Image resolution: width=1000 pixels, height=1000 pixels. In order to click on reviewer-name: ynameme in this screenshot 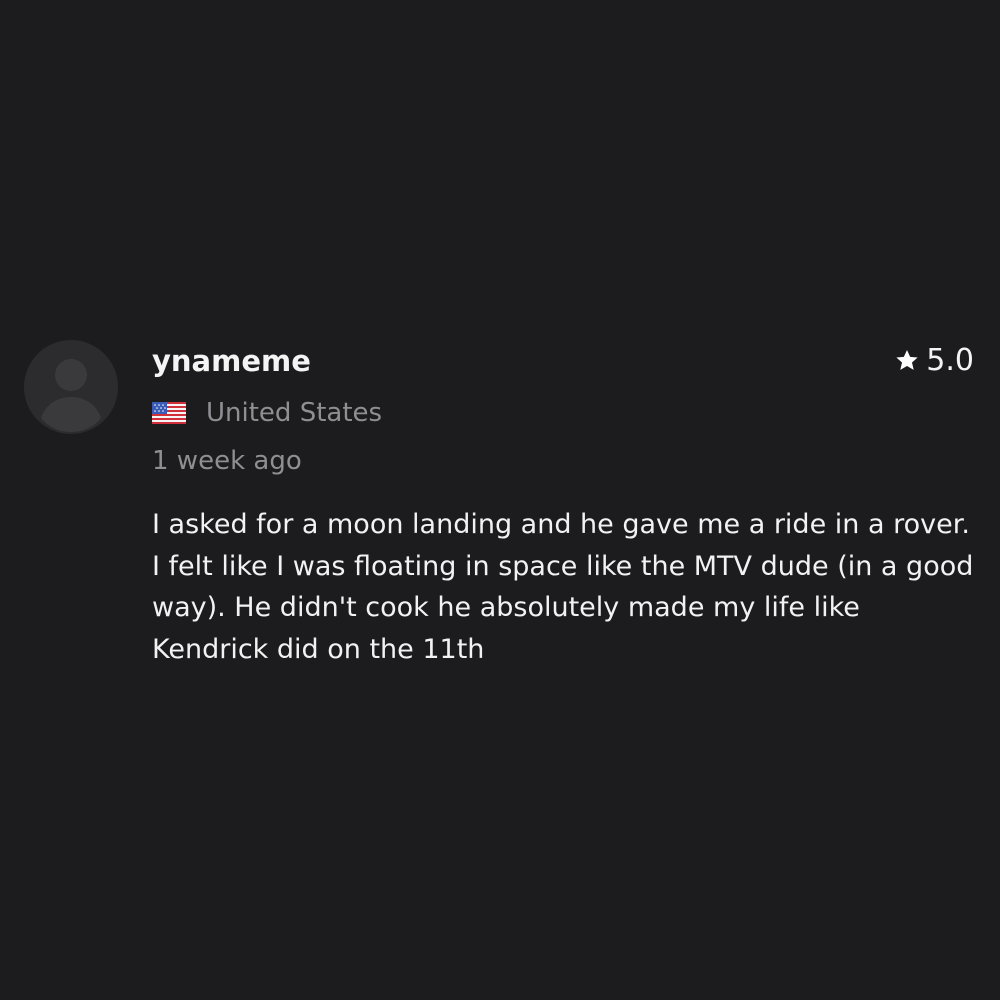, I will do `click(231, 361)`.